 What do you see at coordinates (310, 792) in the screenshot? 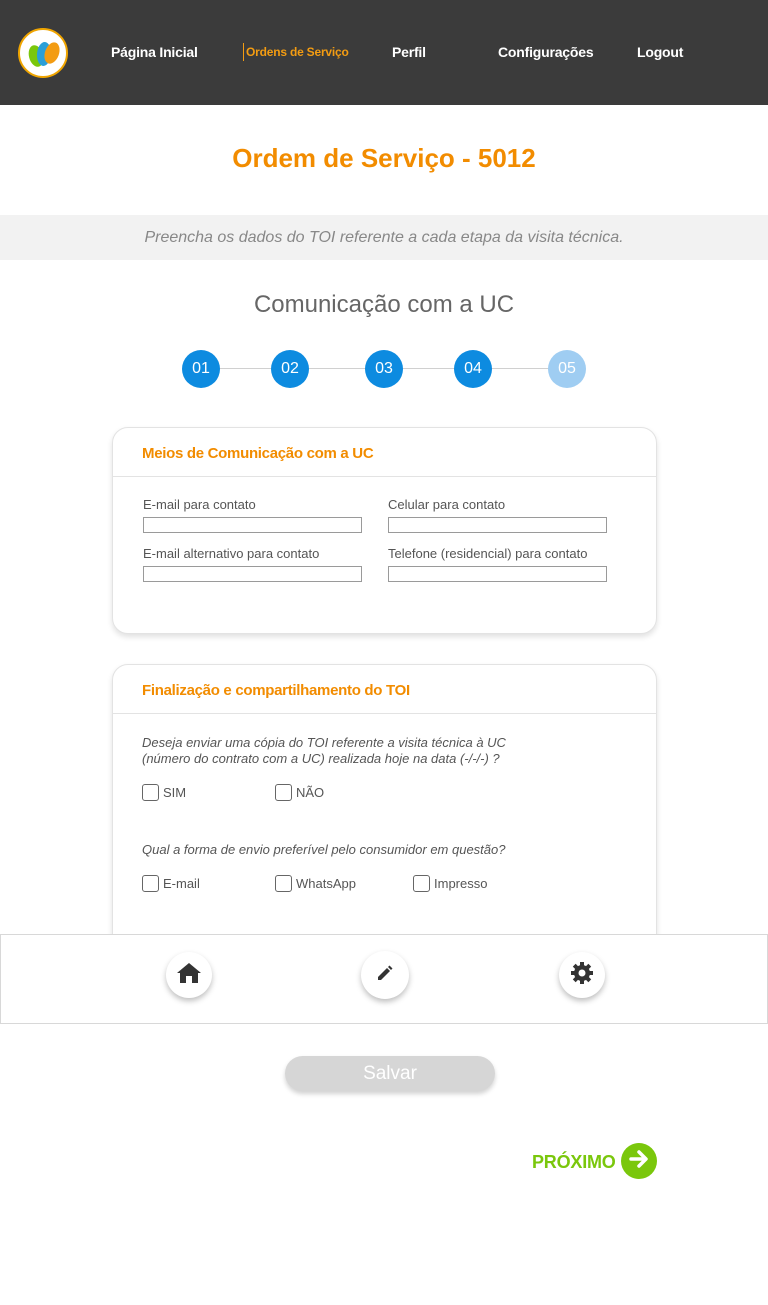
I see `checkbox-nao-label: NÃO` at bounding box center [310, 792].